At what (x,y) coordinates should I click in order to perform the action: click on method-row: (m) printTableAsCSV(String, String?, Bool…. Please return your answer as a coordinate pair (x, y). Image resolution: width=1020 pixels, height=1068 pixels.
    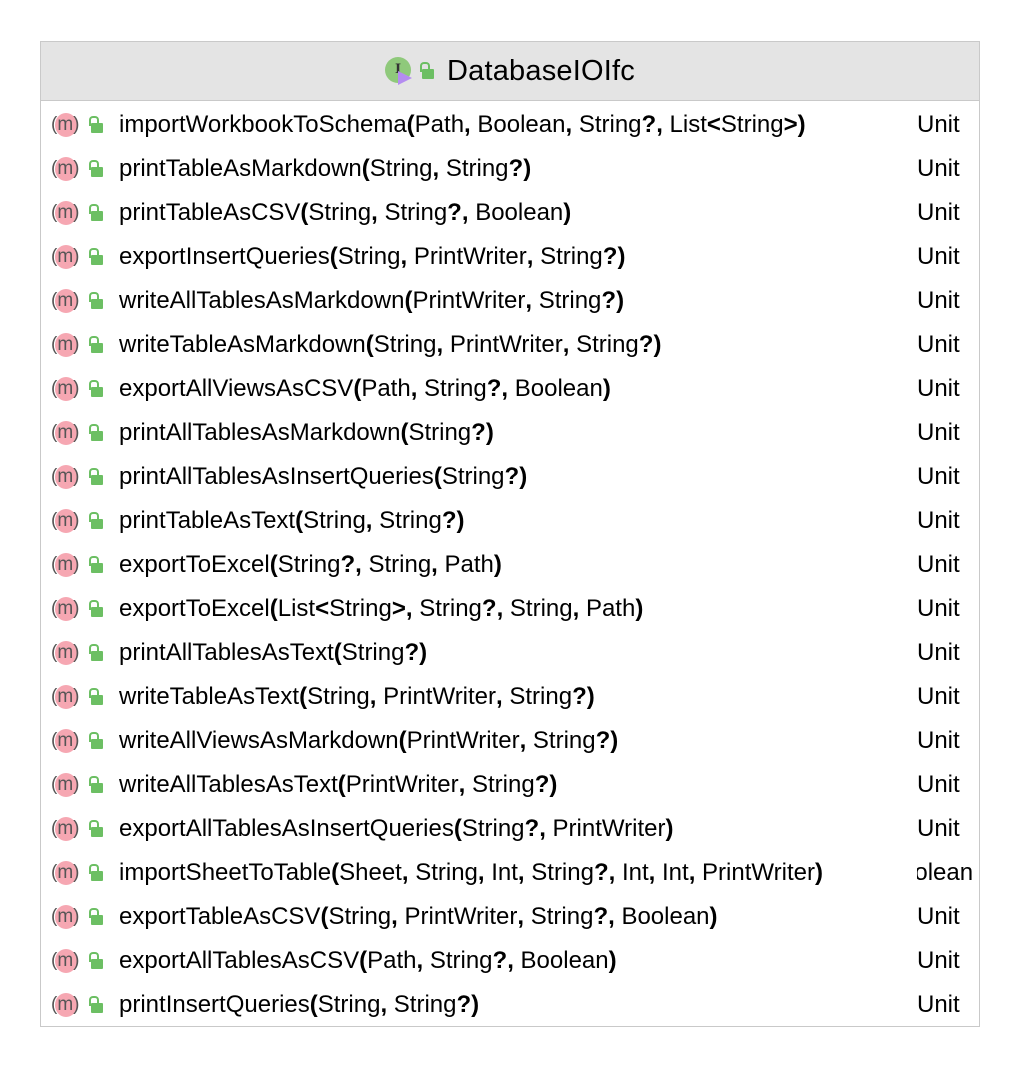
    Looking at the image, I should click on (510, 213).